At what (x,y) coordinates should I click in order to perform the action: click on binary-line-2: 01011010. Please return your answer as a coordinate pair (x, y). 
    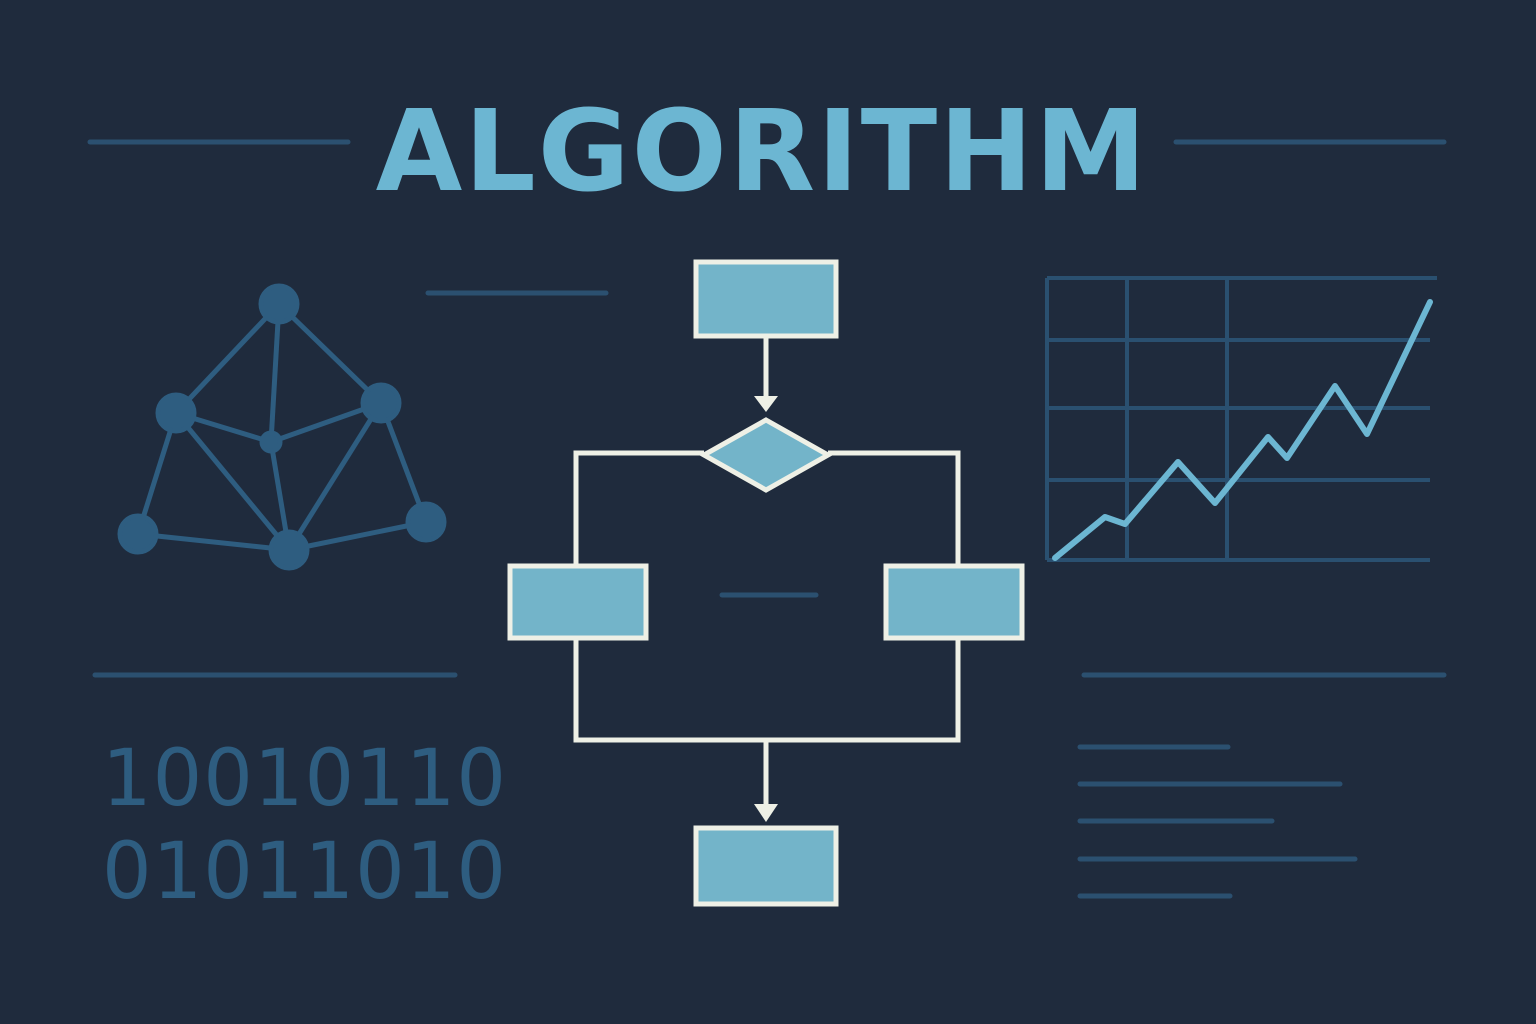
    Looking at the image, I should click on (304, 872).